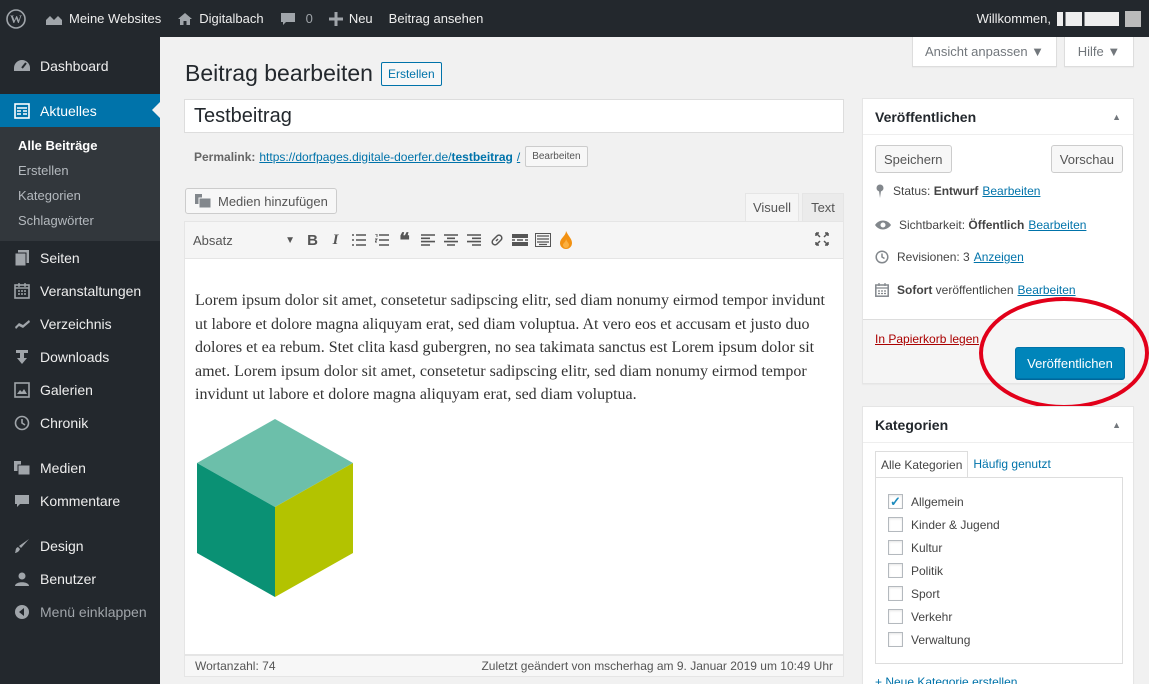 Image resolution: width=1149 pixels, height=684 pixels. I want to click on read-more-button, so click(519, 240).